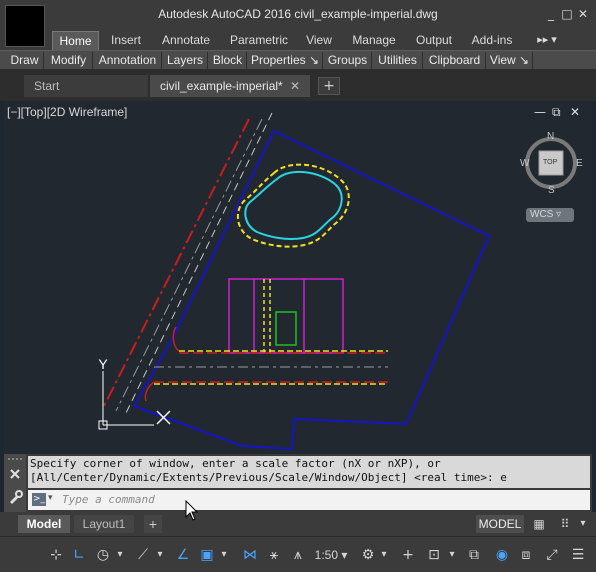 The image size is (596, 572). What do you see at coordinates (524, 163) in the screenshot?
I see `compass-west: W` at bounding box center [524, 163].